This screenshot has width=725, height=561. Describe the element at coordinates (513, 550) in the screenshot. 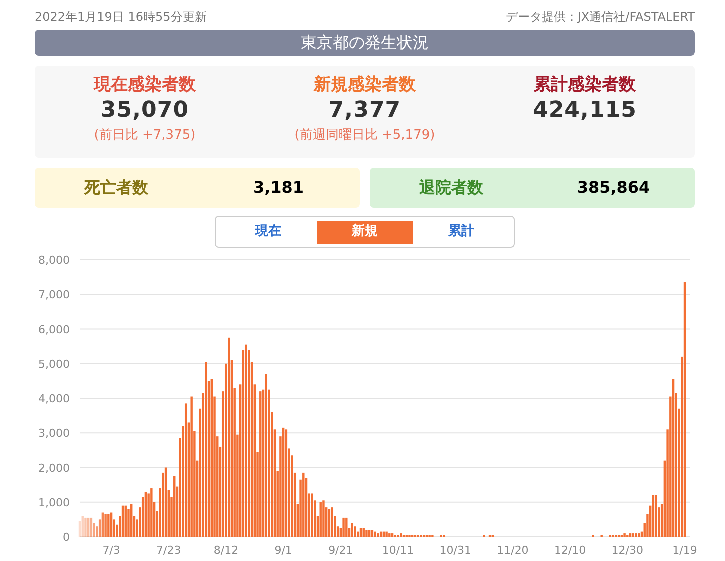

I see `x-tick-label: 11/20` at that location.